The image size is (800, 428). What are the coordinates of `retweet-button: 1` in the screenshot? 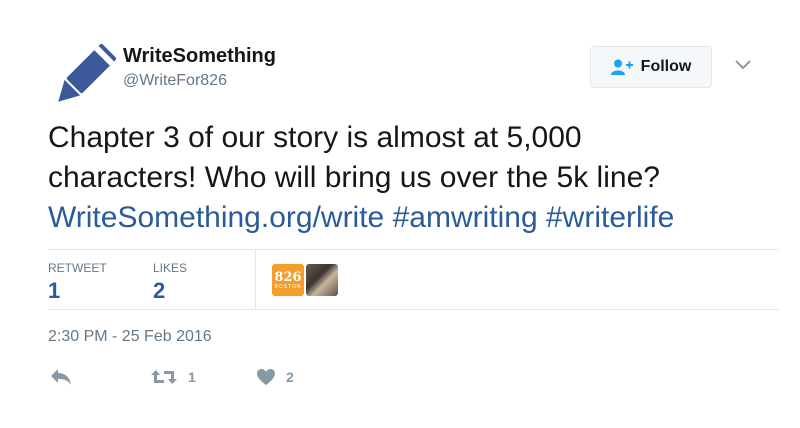 It's located at (173, 377).